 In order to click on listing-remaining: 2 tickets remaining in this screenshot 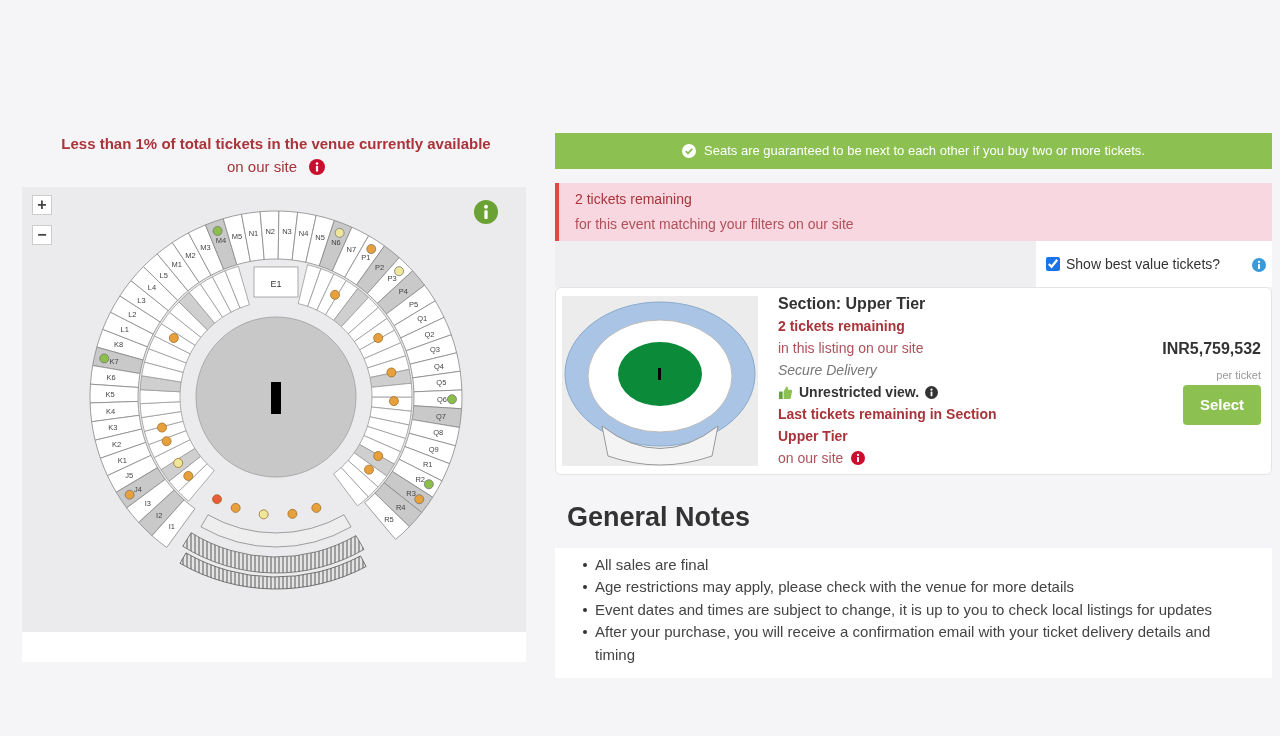, I will do `click(842, 326)`.